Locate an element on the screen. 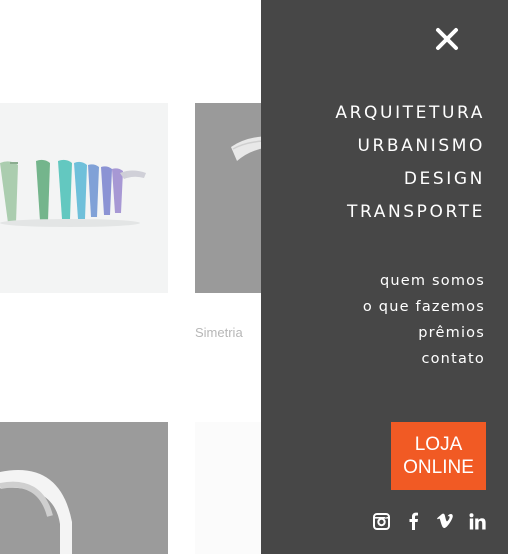  project-thumbnail-bottom-left is located at coordinates (84, 488).